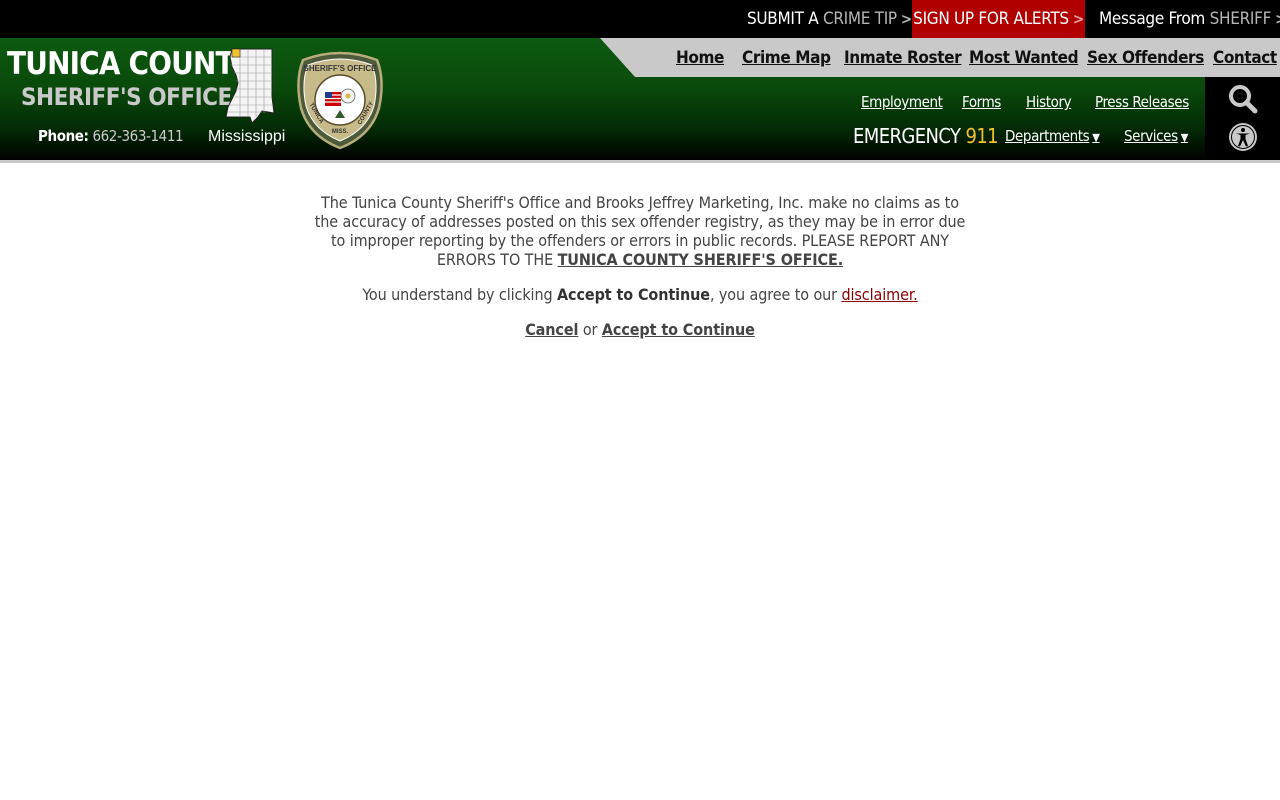 This screenshot has width=1280, height=800. Describe the element at coordinates (1243, 99) in the screenshot. I see `search-icon` at that location.